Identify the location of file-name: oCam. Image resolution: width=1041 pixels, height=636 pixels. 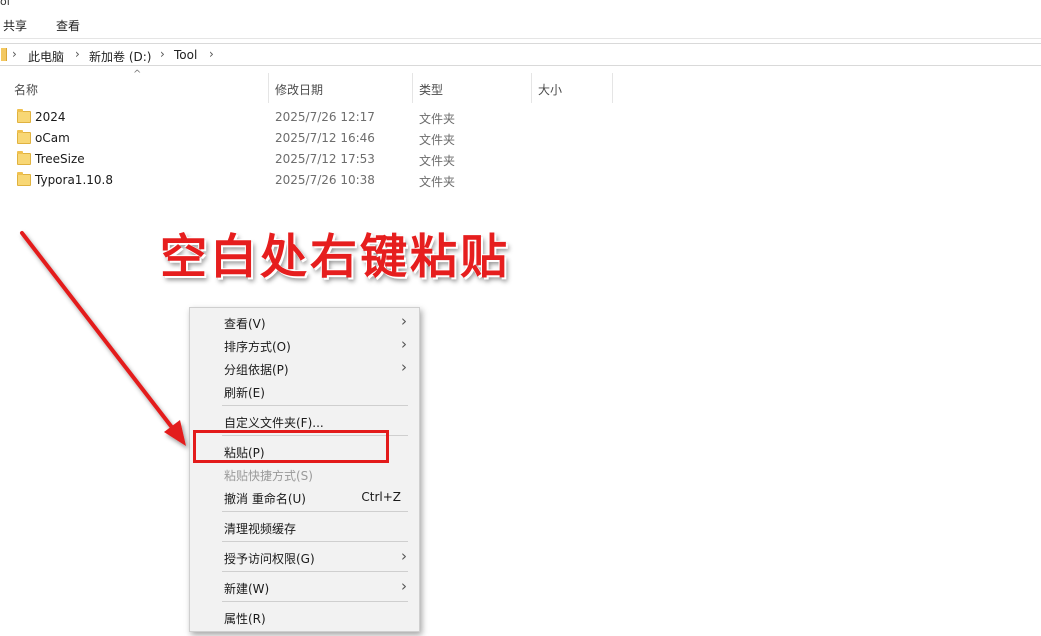
(52, 138).